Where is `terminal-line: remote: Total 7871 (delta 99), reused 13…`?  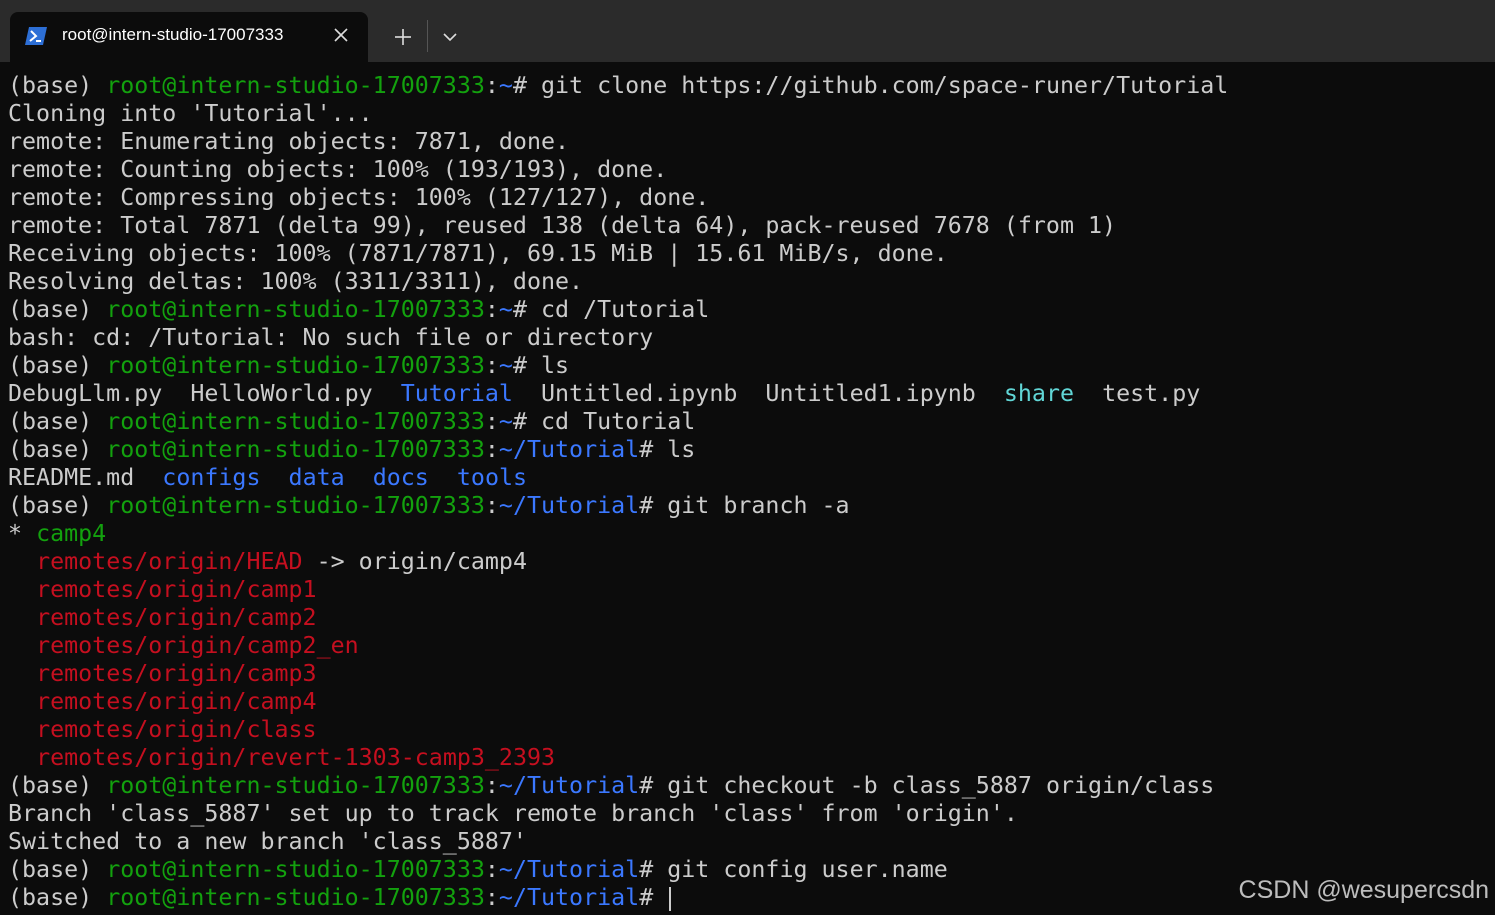 terminal-line: remote: Total 7871 (delta 99), reused 13… is located at coordinates (748, 226).